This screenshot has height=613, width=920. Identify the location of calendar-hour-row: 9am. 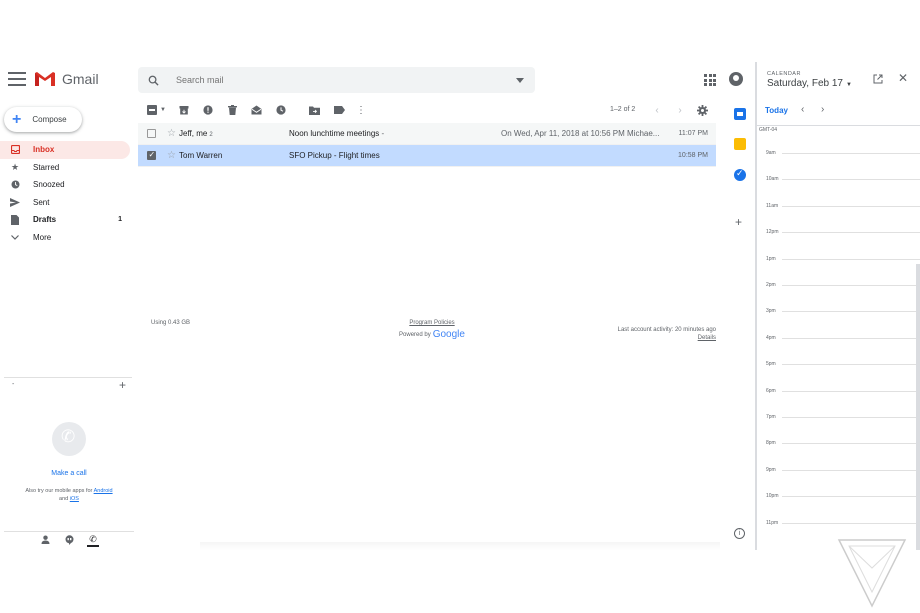
(838, 153).